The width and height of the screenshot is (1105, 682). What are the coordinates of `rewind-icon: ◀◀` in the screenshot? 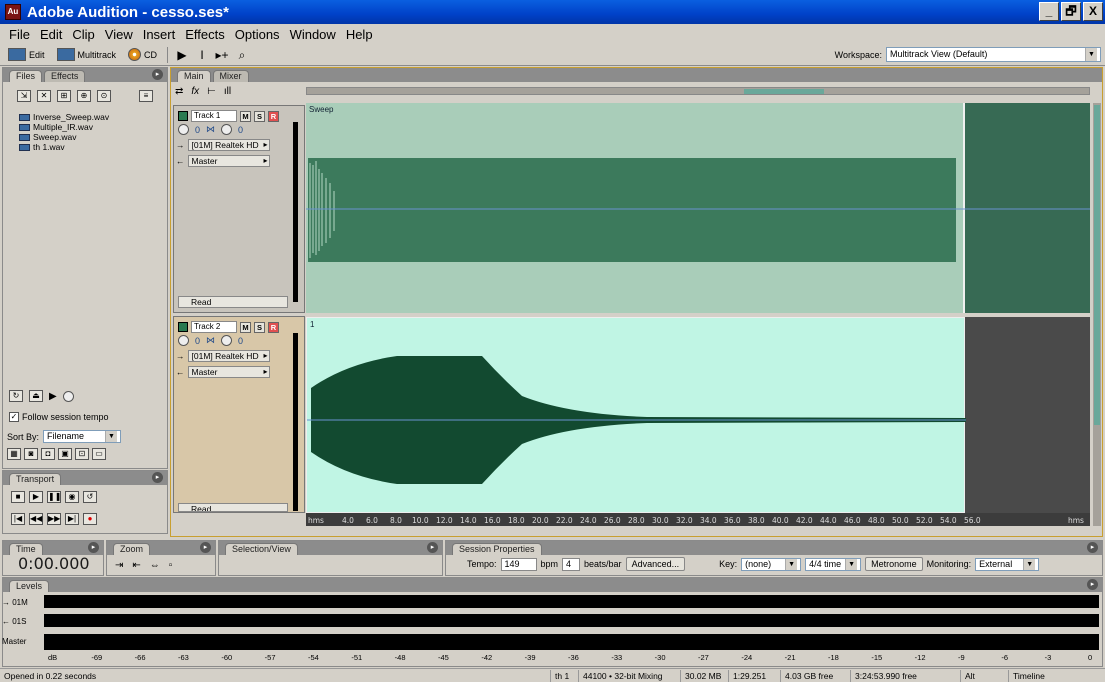 It's located at (36, 519).